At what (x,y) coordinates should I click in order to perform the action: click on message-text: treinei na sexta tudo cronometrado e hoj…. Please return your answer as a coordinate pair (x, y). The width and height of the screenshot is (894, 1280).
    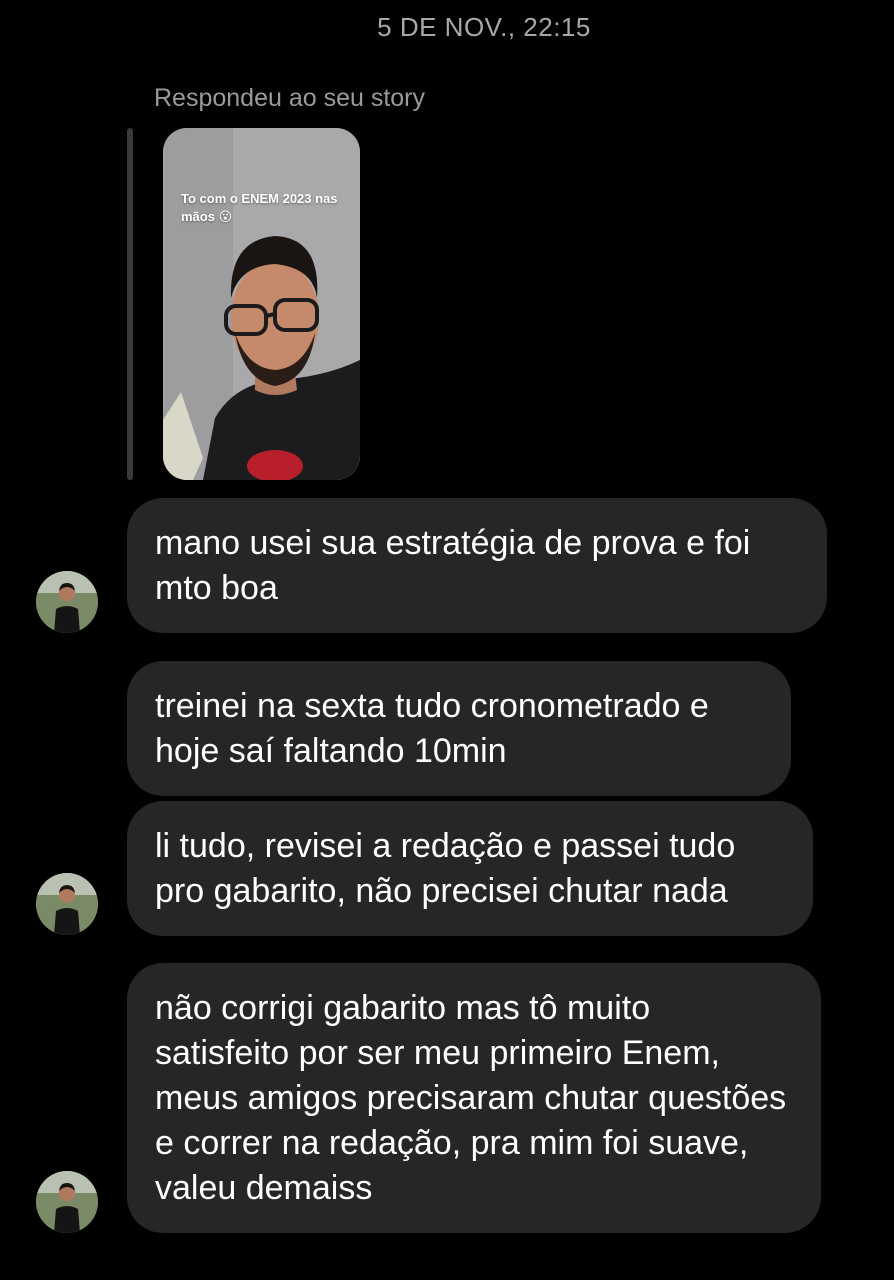
    Looking at the image, I should click on (432, 728).